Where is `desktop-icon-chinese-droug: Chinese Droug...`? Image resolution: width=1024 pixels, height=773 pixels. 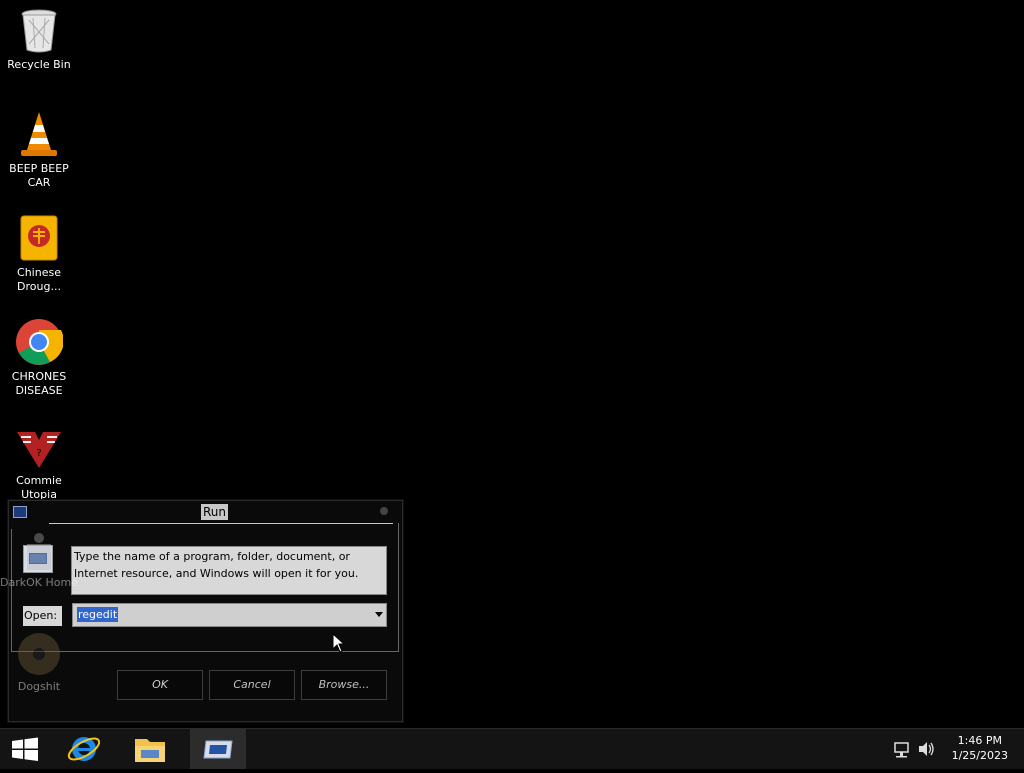 desktop-icon-chinese-droug: Chinese Droug... is located at coordinates (39, 254).